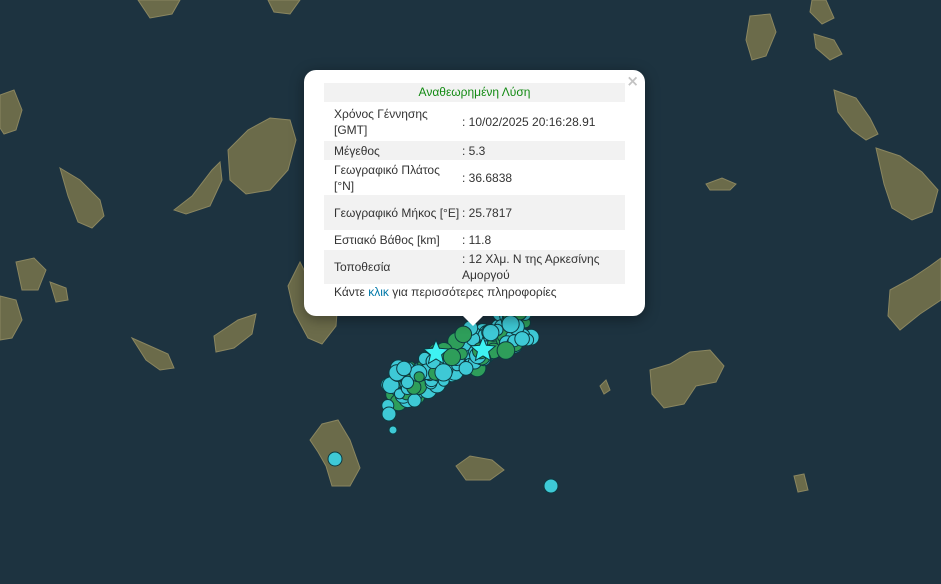 The height and width of the screenshot is (584, 941). I want to click on info-value: : 10/02/2025 20:16:28.91, so click(529, 121).